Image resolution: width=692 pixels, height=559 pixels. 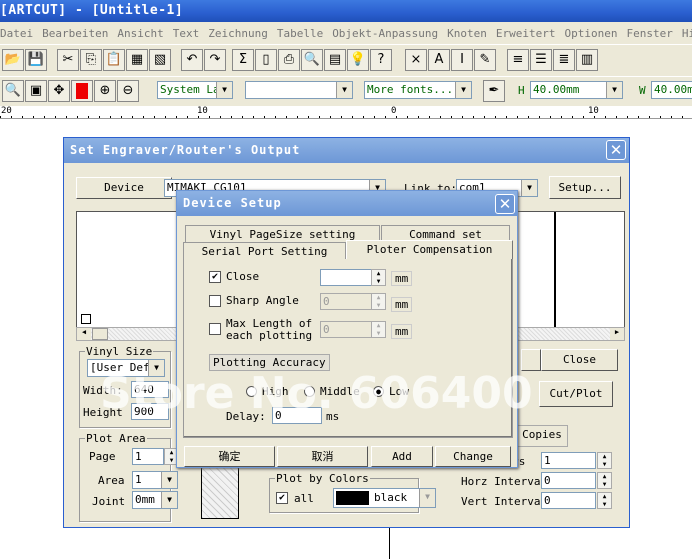 What do you see at coordinates (192, 60) in the screenshot?
I see `undo-button: ↶` at bounding box center [192, 60].